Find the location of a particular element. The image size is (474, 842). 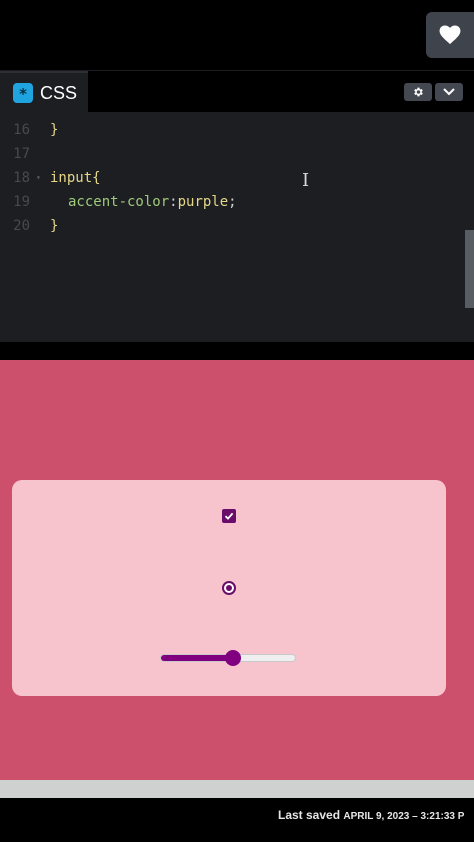

code-line: 18 ▾ input{ is located at coordinates (231, 178).